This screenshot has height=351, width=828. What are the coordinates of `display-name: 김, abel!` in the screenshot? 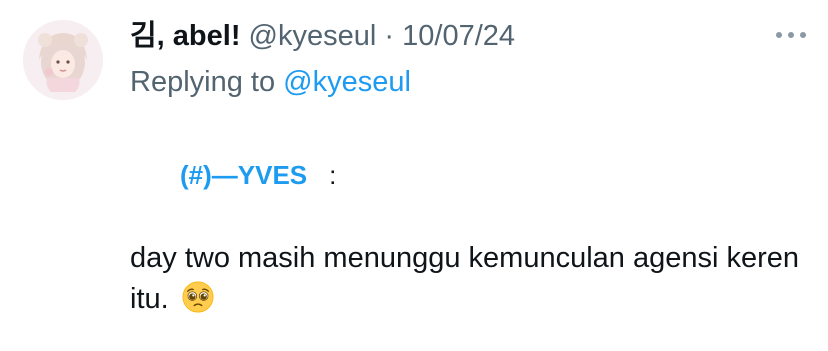 It's located at (185, 36).